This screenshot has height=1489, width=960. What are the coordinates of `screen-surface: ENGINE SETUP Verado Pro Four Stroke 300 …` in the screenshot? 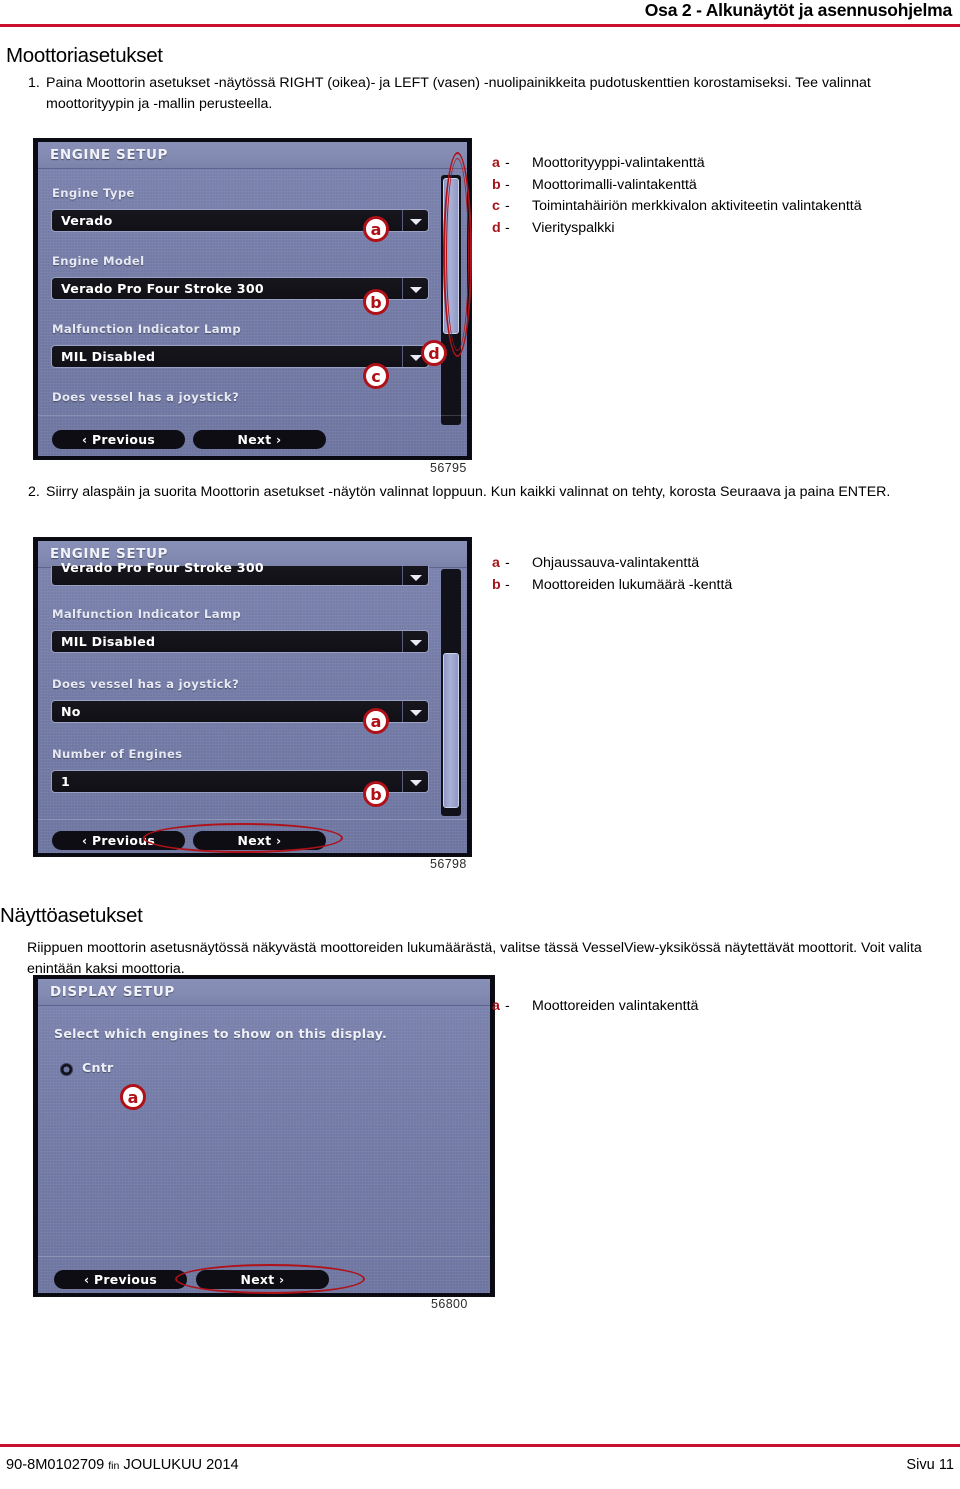 It's located at (252, 697).